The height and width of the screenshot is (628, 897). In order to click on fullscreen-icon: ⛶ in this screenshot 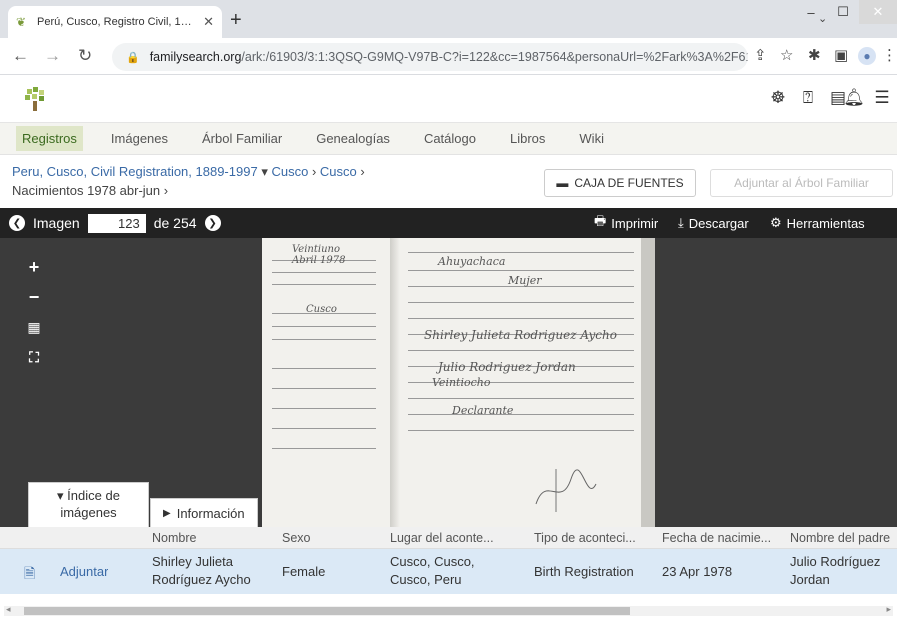, I will do `click(34, 357)`.